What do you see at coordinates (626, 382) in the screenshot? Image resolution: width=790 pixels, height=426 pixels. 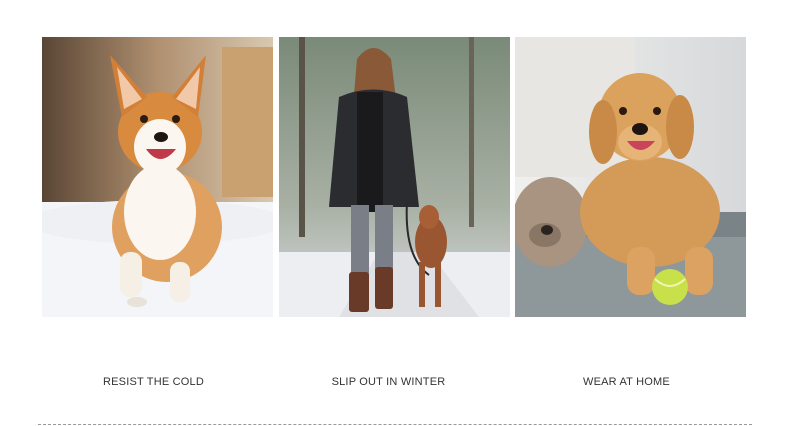 I see `caption-wear-at-home: WEAR AT HOME` at bounding box center [626, 382].